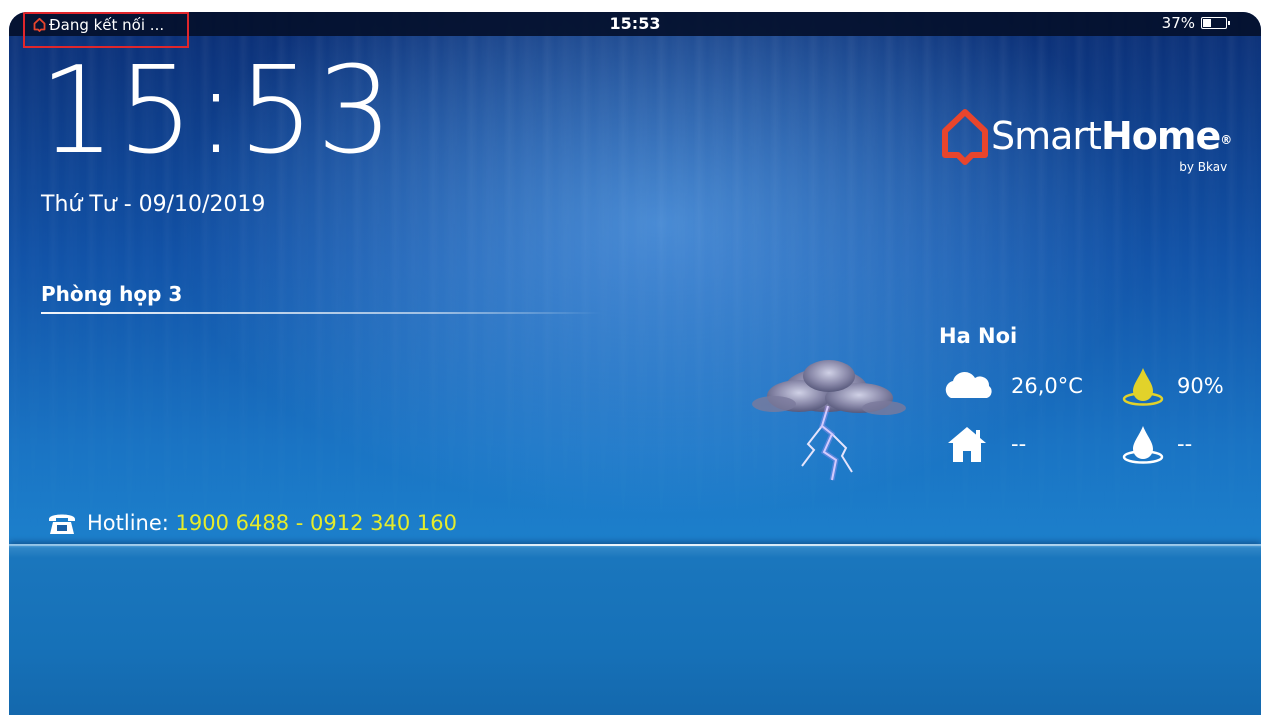 This screenshot has width=1262, height=715. Describe the element at coordinates (39, 24) in the screenshot. I see `smarthome-small-icon` at that location.